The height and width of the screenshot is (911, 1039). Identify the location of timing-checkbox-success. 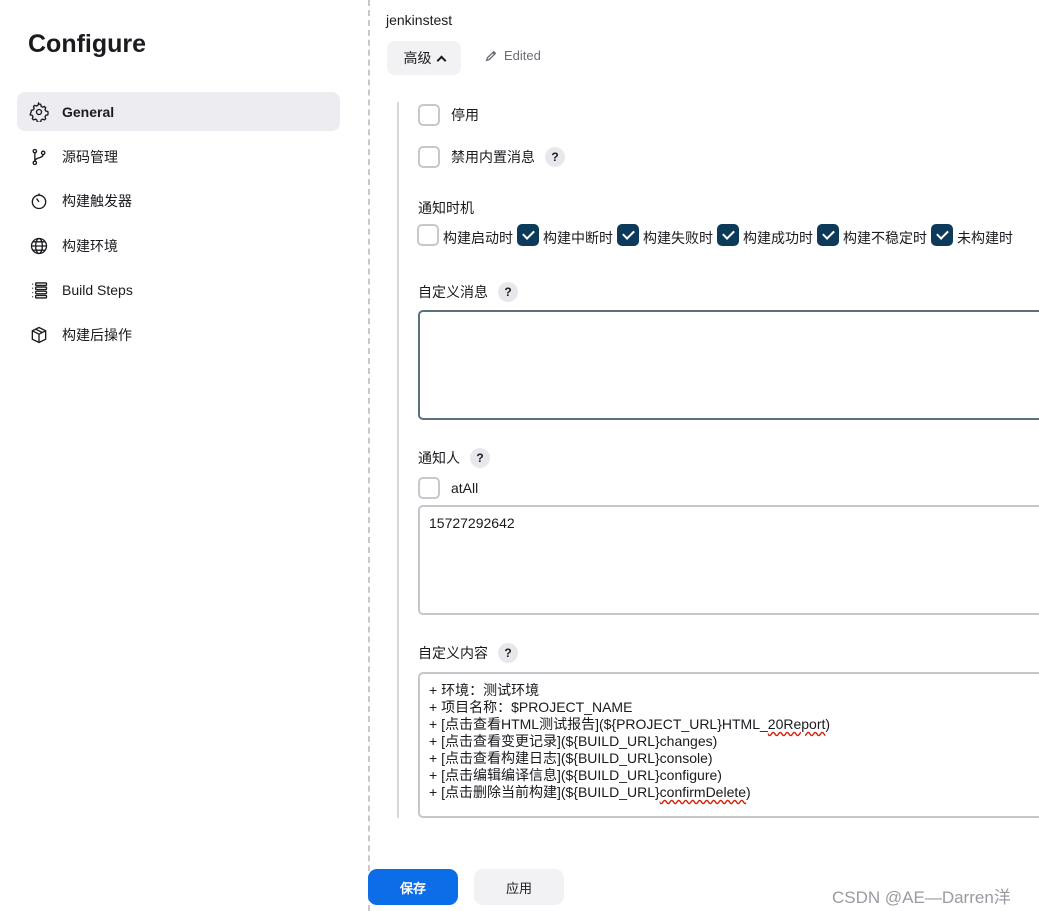
(728, 235).